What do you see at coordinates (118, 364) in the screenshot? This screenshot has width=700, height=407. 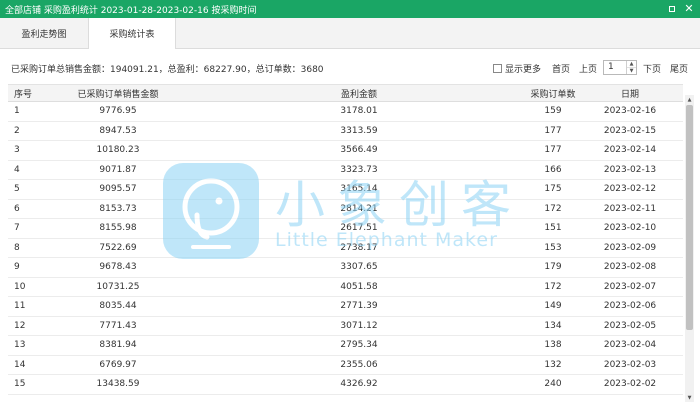 I see `cell-sales: 6769.97` at bounding box center [118, 364].